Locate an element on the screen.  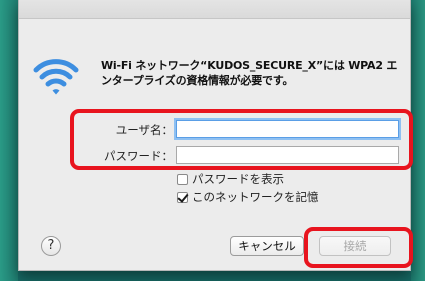
show-password-option: パスワードを表示 is located at coordinates (230, 179).